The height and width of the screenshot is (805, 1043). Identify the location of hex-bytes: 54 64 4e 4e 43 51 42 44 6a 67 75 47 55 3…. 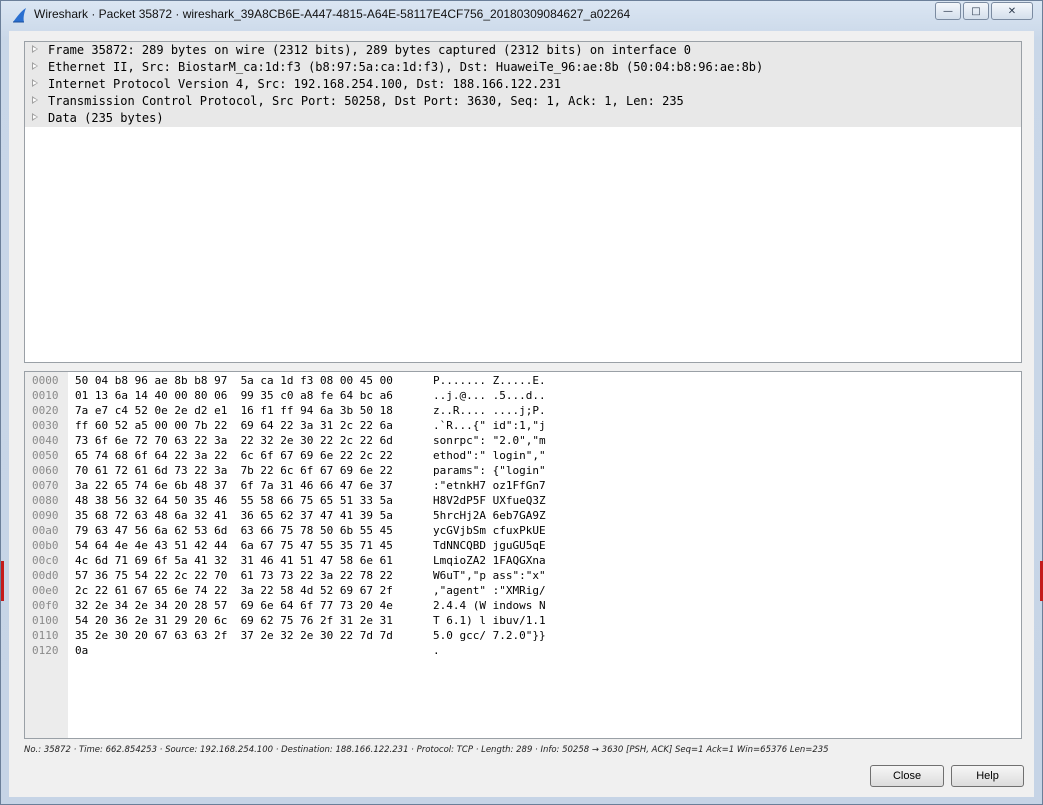
(234, 545).